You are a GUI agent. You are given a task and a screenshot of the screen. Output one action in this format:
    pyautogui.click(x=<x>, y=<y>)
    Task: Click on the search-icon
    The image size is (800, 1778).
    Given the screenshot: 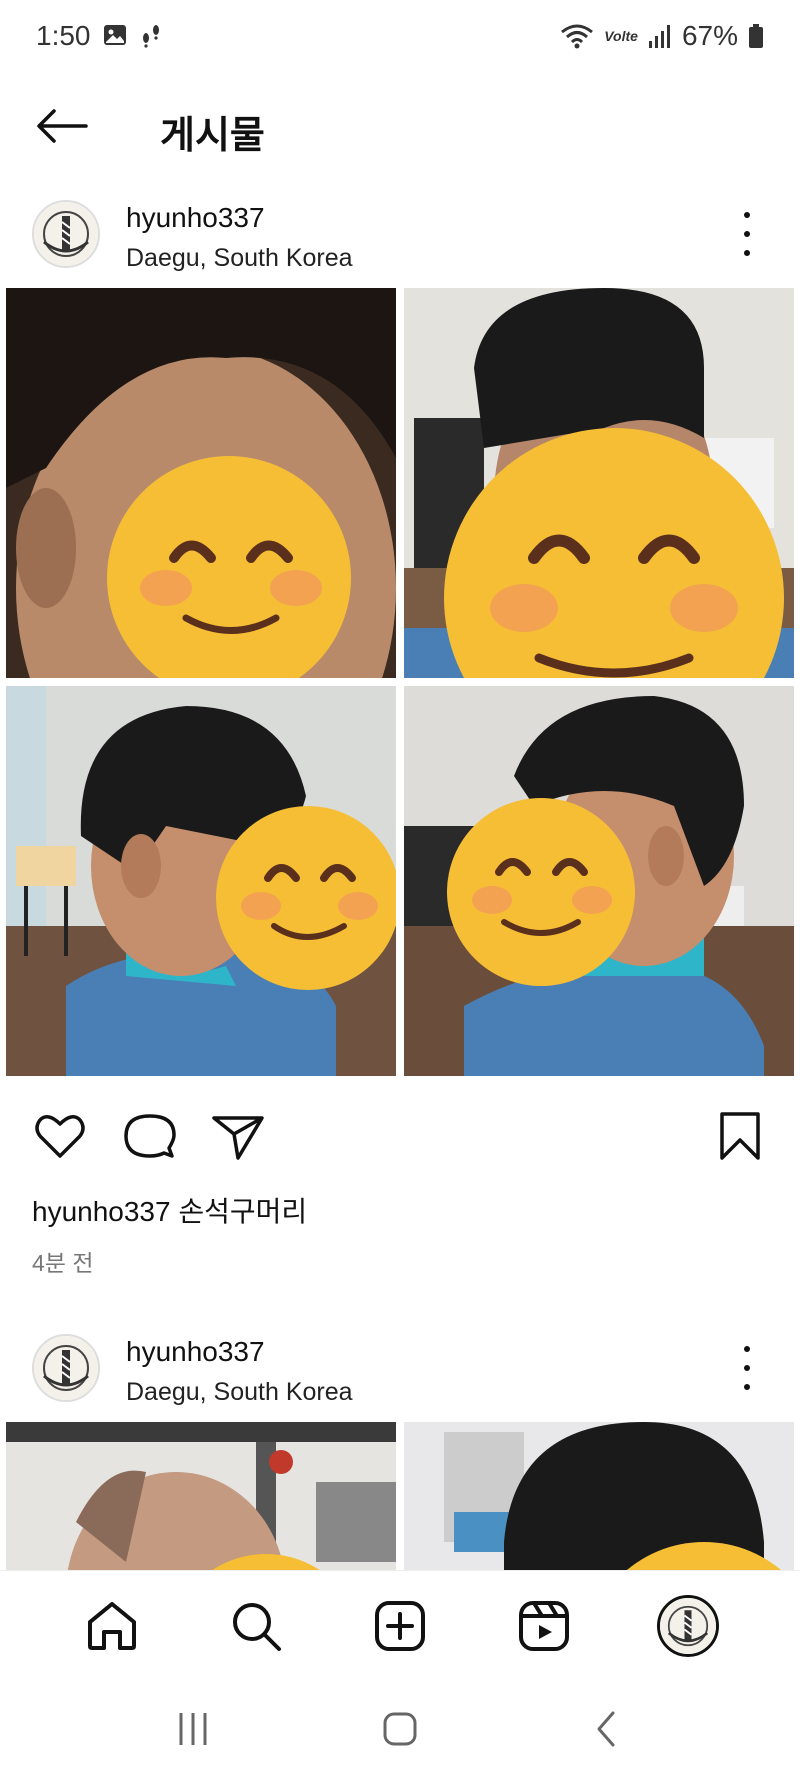 What is the action you would take?
    pyautogui.click(x=256, y=1626)
    